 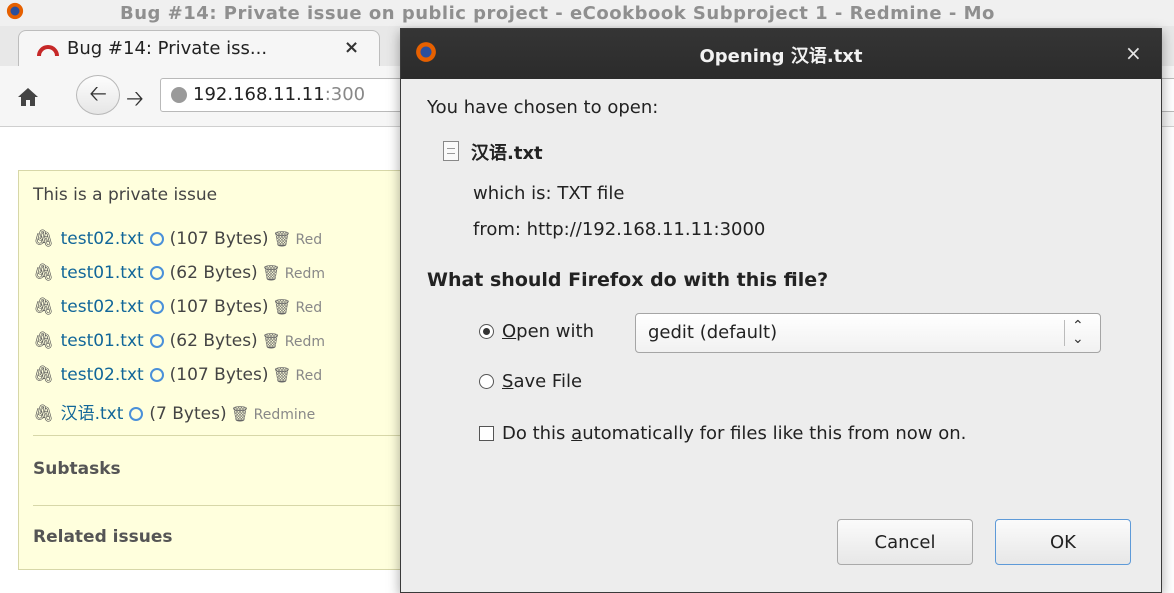 What do you see at coordinates (868, 333) in the screenshot?
I see `open-with-select: gedit (default) ⌃ ⌄` at bounding box center [868, 333].